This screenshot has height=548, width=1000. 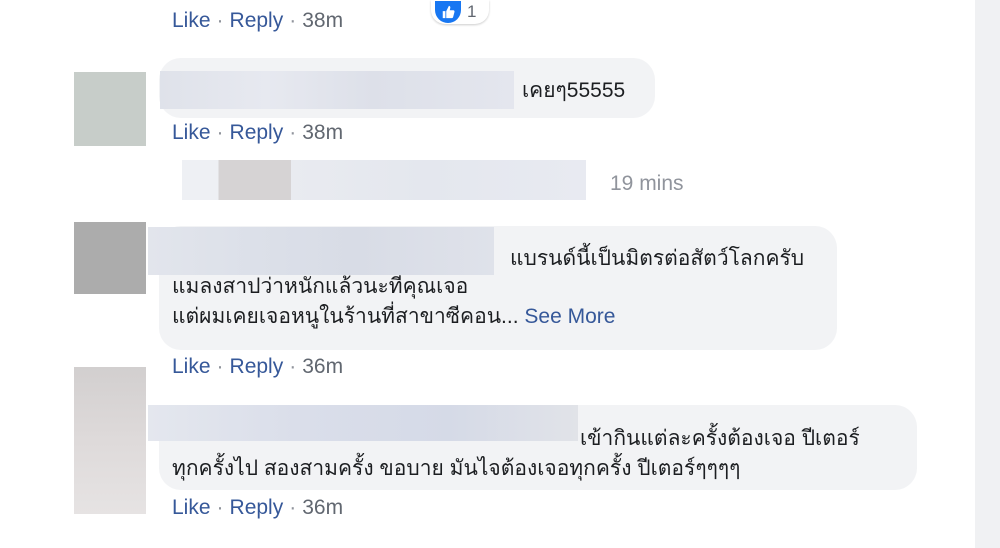 What do you see at coordinates (448, 12) in the screenshot?
I see `like-icon` at bounding box center [448, 12].